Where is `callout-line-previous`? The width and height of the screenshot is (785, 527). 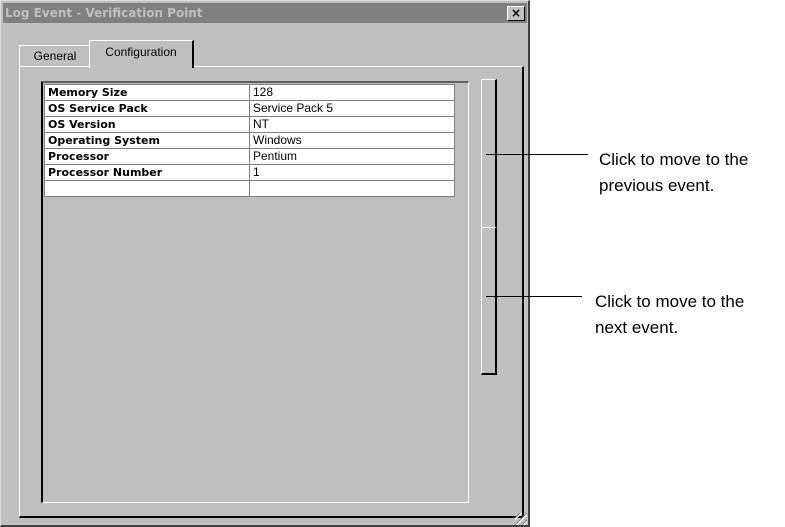 callout-line-previous is located at coordinates (537, 154).